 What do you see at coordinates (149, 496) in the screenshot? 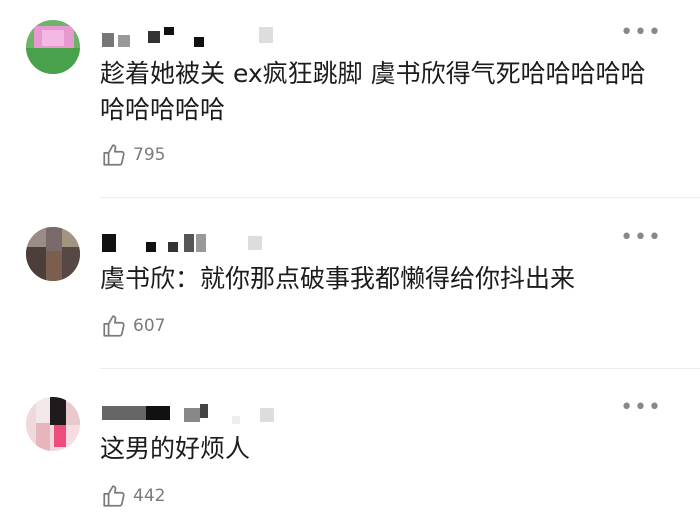
I see `like-count: 442` at bounding box center [149, 496].